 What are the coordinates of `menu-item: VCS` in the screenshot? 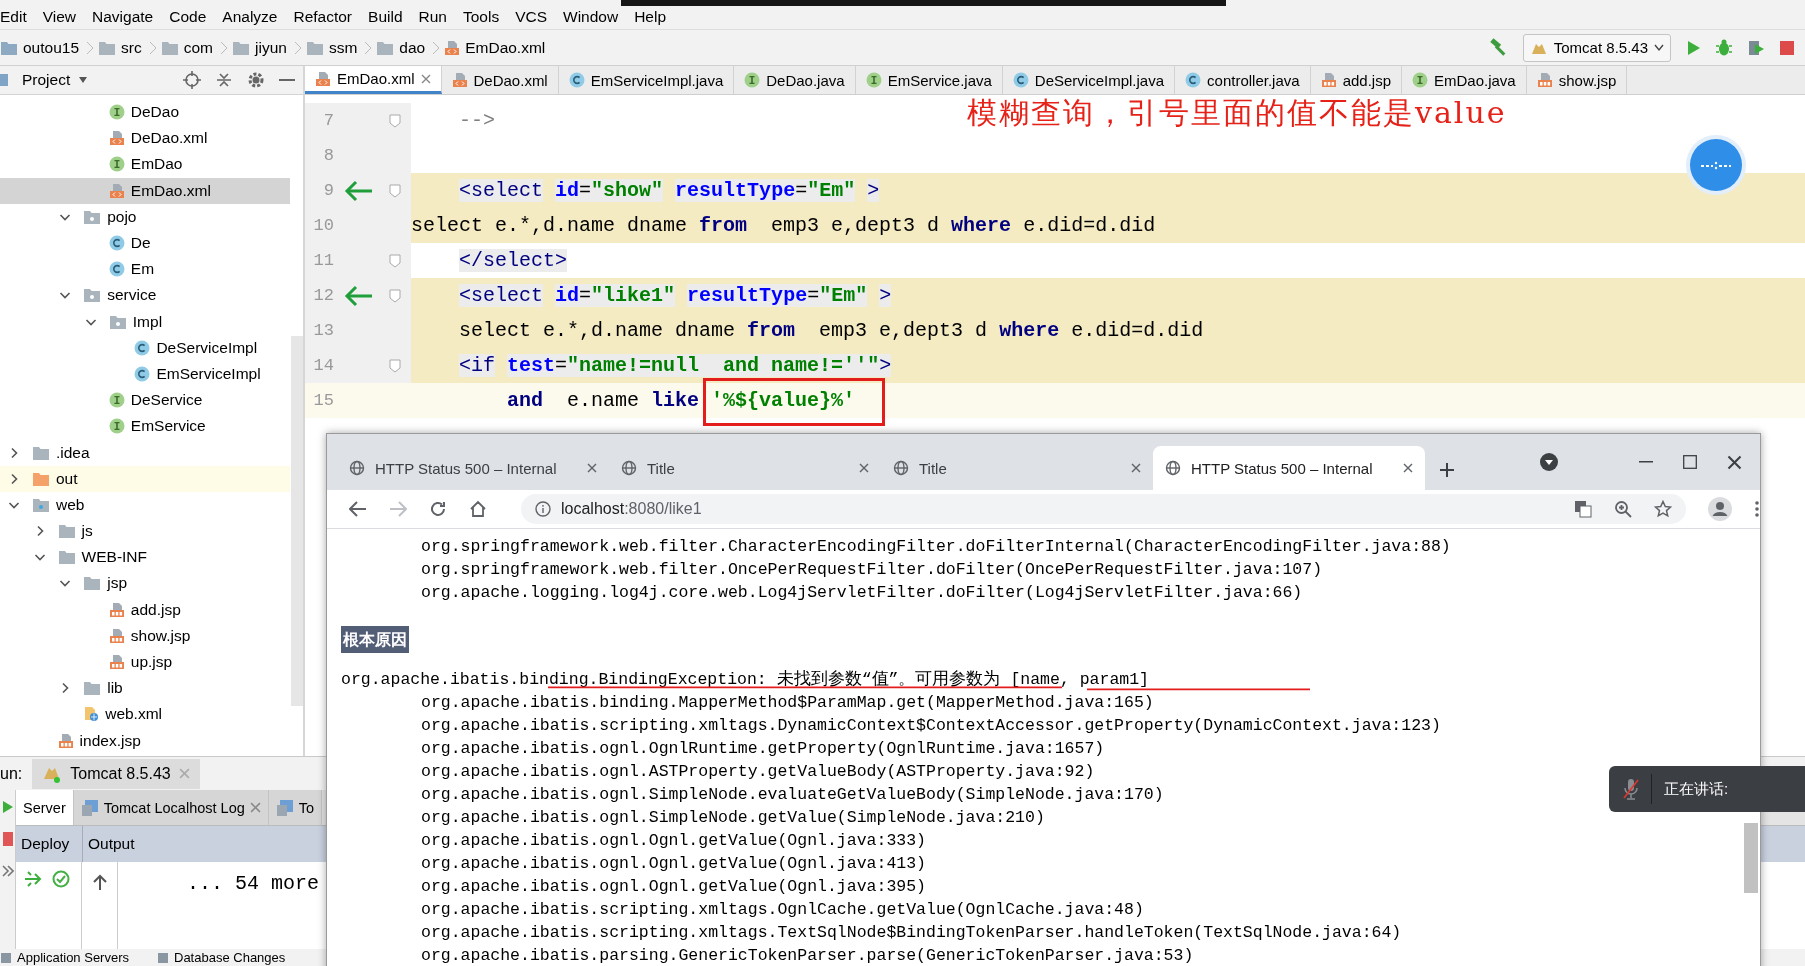 It's located at (531, 17).